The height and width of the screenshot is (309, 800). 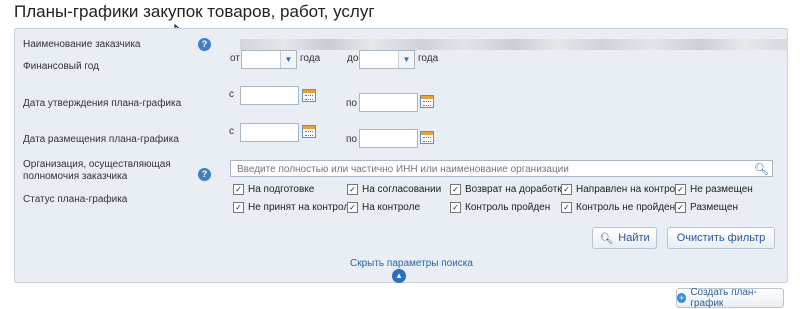 I want to click on plus-icon: +, so click(x=682, y=298).